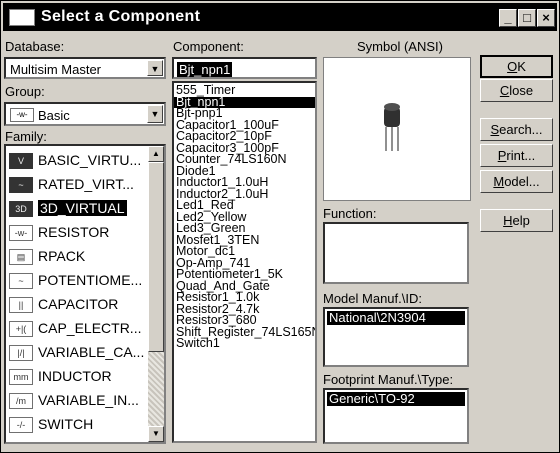 The image size is (560, 453). I want to click on symbol-preview, so click(397, 129).